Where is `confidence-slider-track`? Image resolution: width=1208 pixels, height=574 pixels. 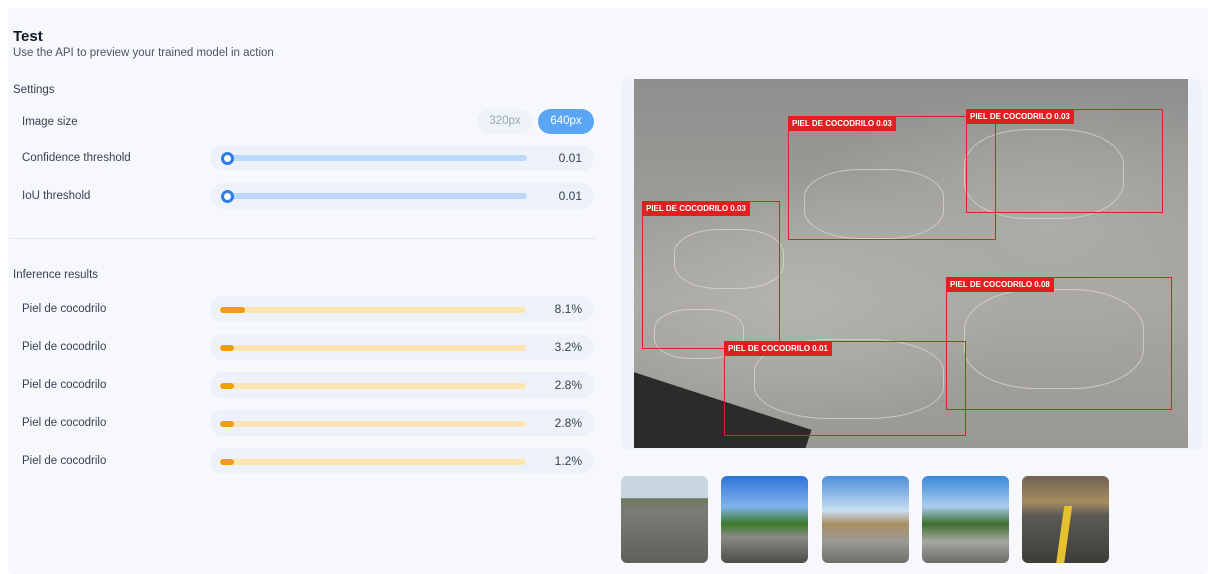 confidence-slider-track is located at coordinates (377, 158).